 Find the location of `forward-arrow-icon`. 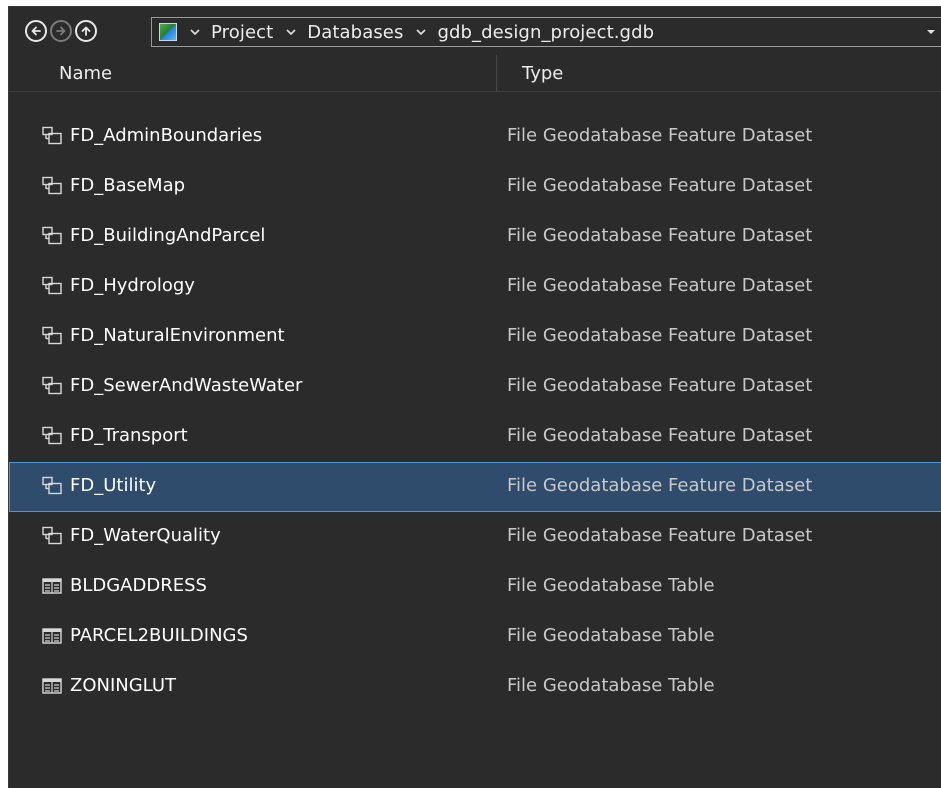

forward-arrow-icon is located at coordinates (61, 31).